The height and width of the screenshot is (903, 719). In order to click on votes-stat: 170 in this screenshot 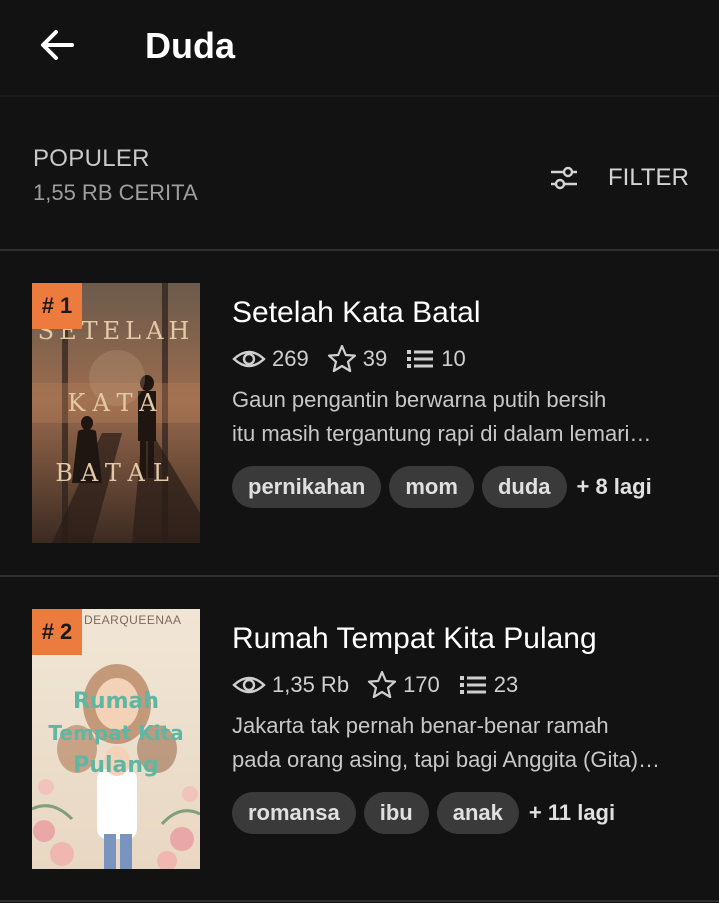, I will do `click(403, 685)`.